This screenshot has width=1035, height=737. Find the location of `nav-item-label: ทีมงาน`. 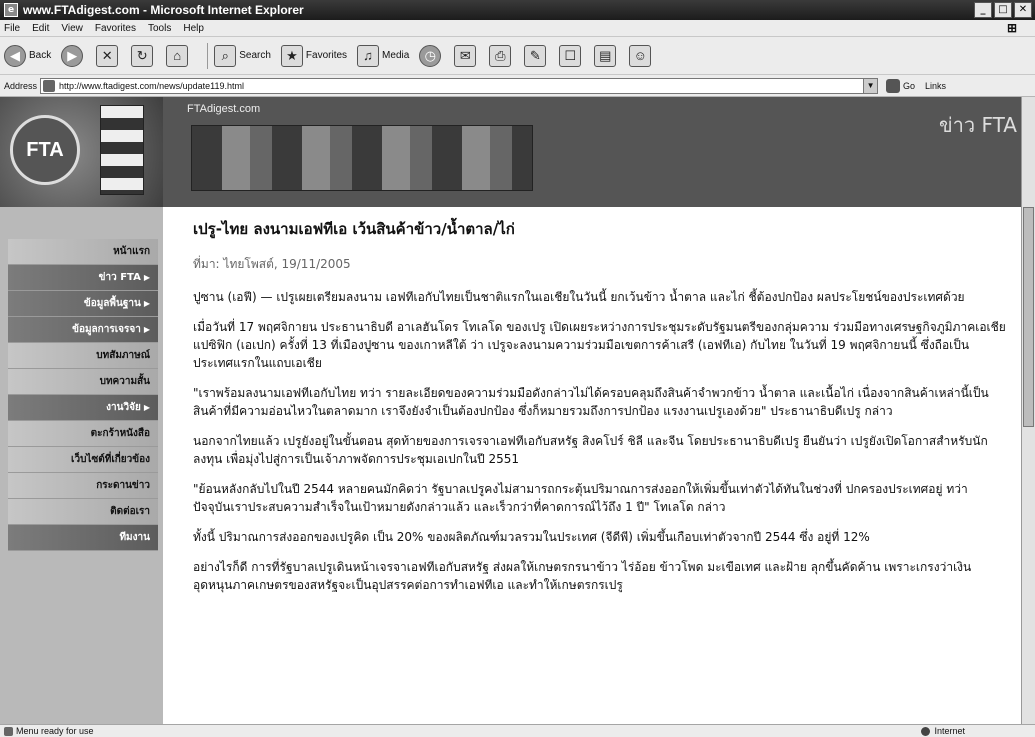

nav-item-label: ทีมงาน is located at coordinates (134, 537).